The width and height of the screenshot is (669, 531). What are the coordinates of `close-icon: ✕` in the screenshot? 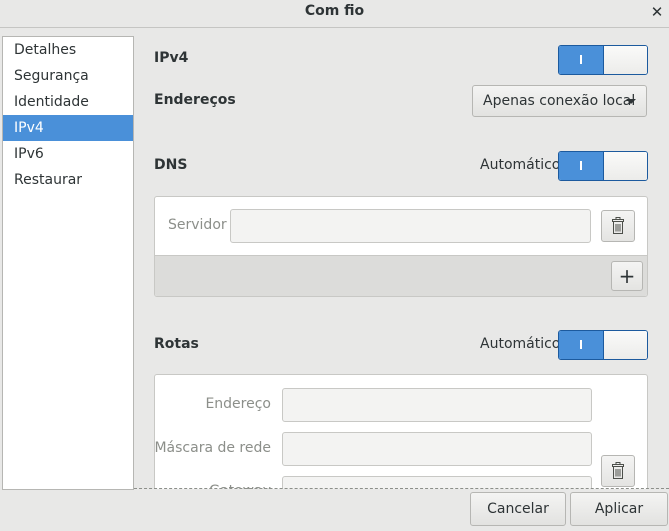 It's located at (657, 12).